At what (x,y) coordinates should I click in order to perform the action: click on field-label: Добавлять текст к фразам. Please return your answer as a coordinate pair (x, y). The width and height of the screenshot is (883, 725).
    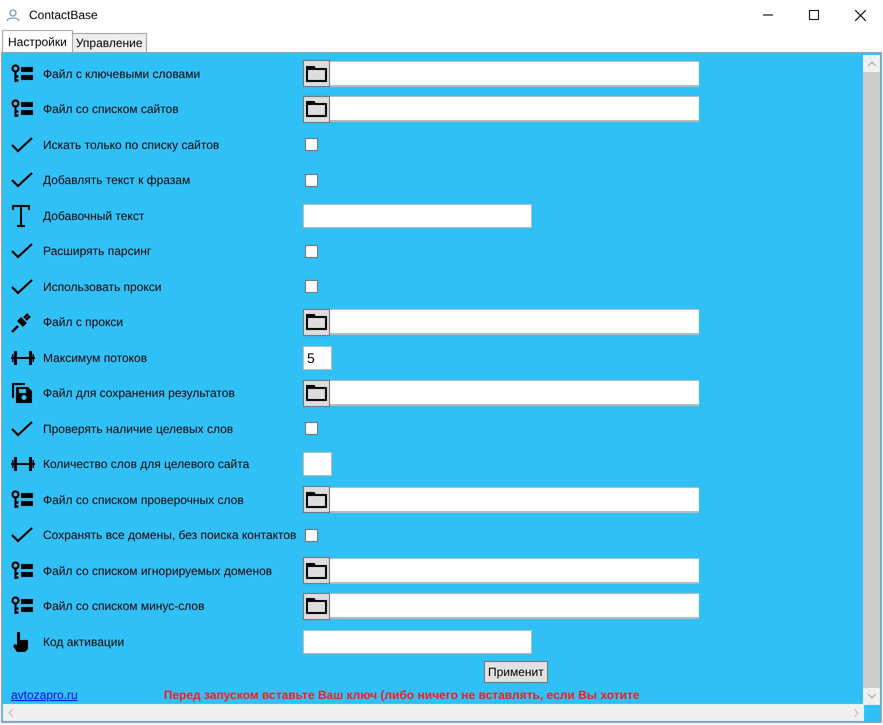
    Looking at the image, I should click on (117, 181).